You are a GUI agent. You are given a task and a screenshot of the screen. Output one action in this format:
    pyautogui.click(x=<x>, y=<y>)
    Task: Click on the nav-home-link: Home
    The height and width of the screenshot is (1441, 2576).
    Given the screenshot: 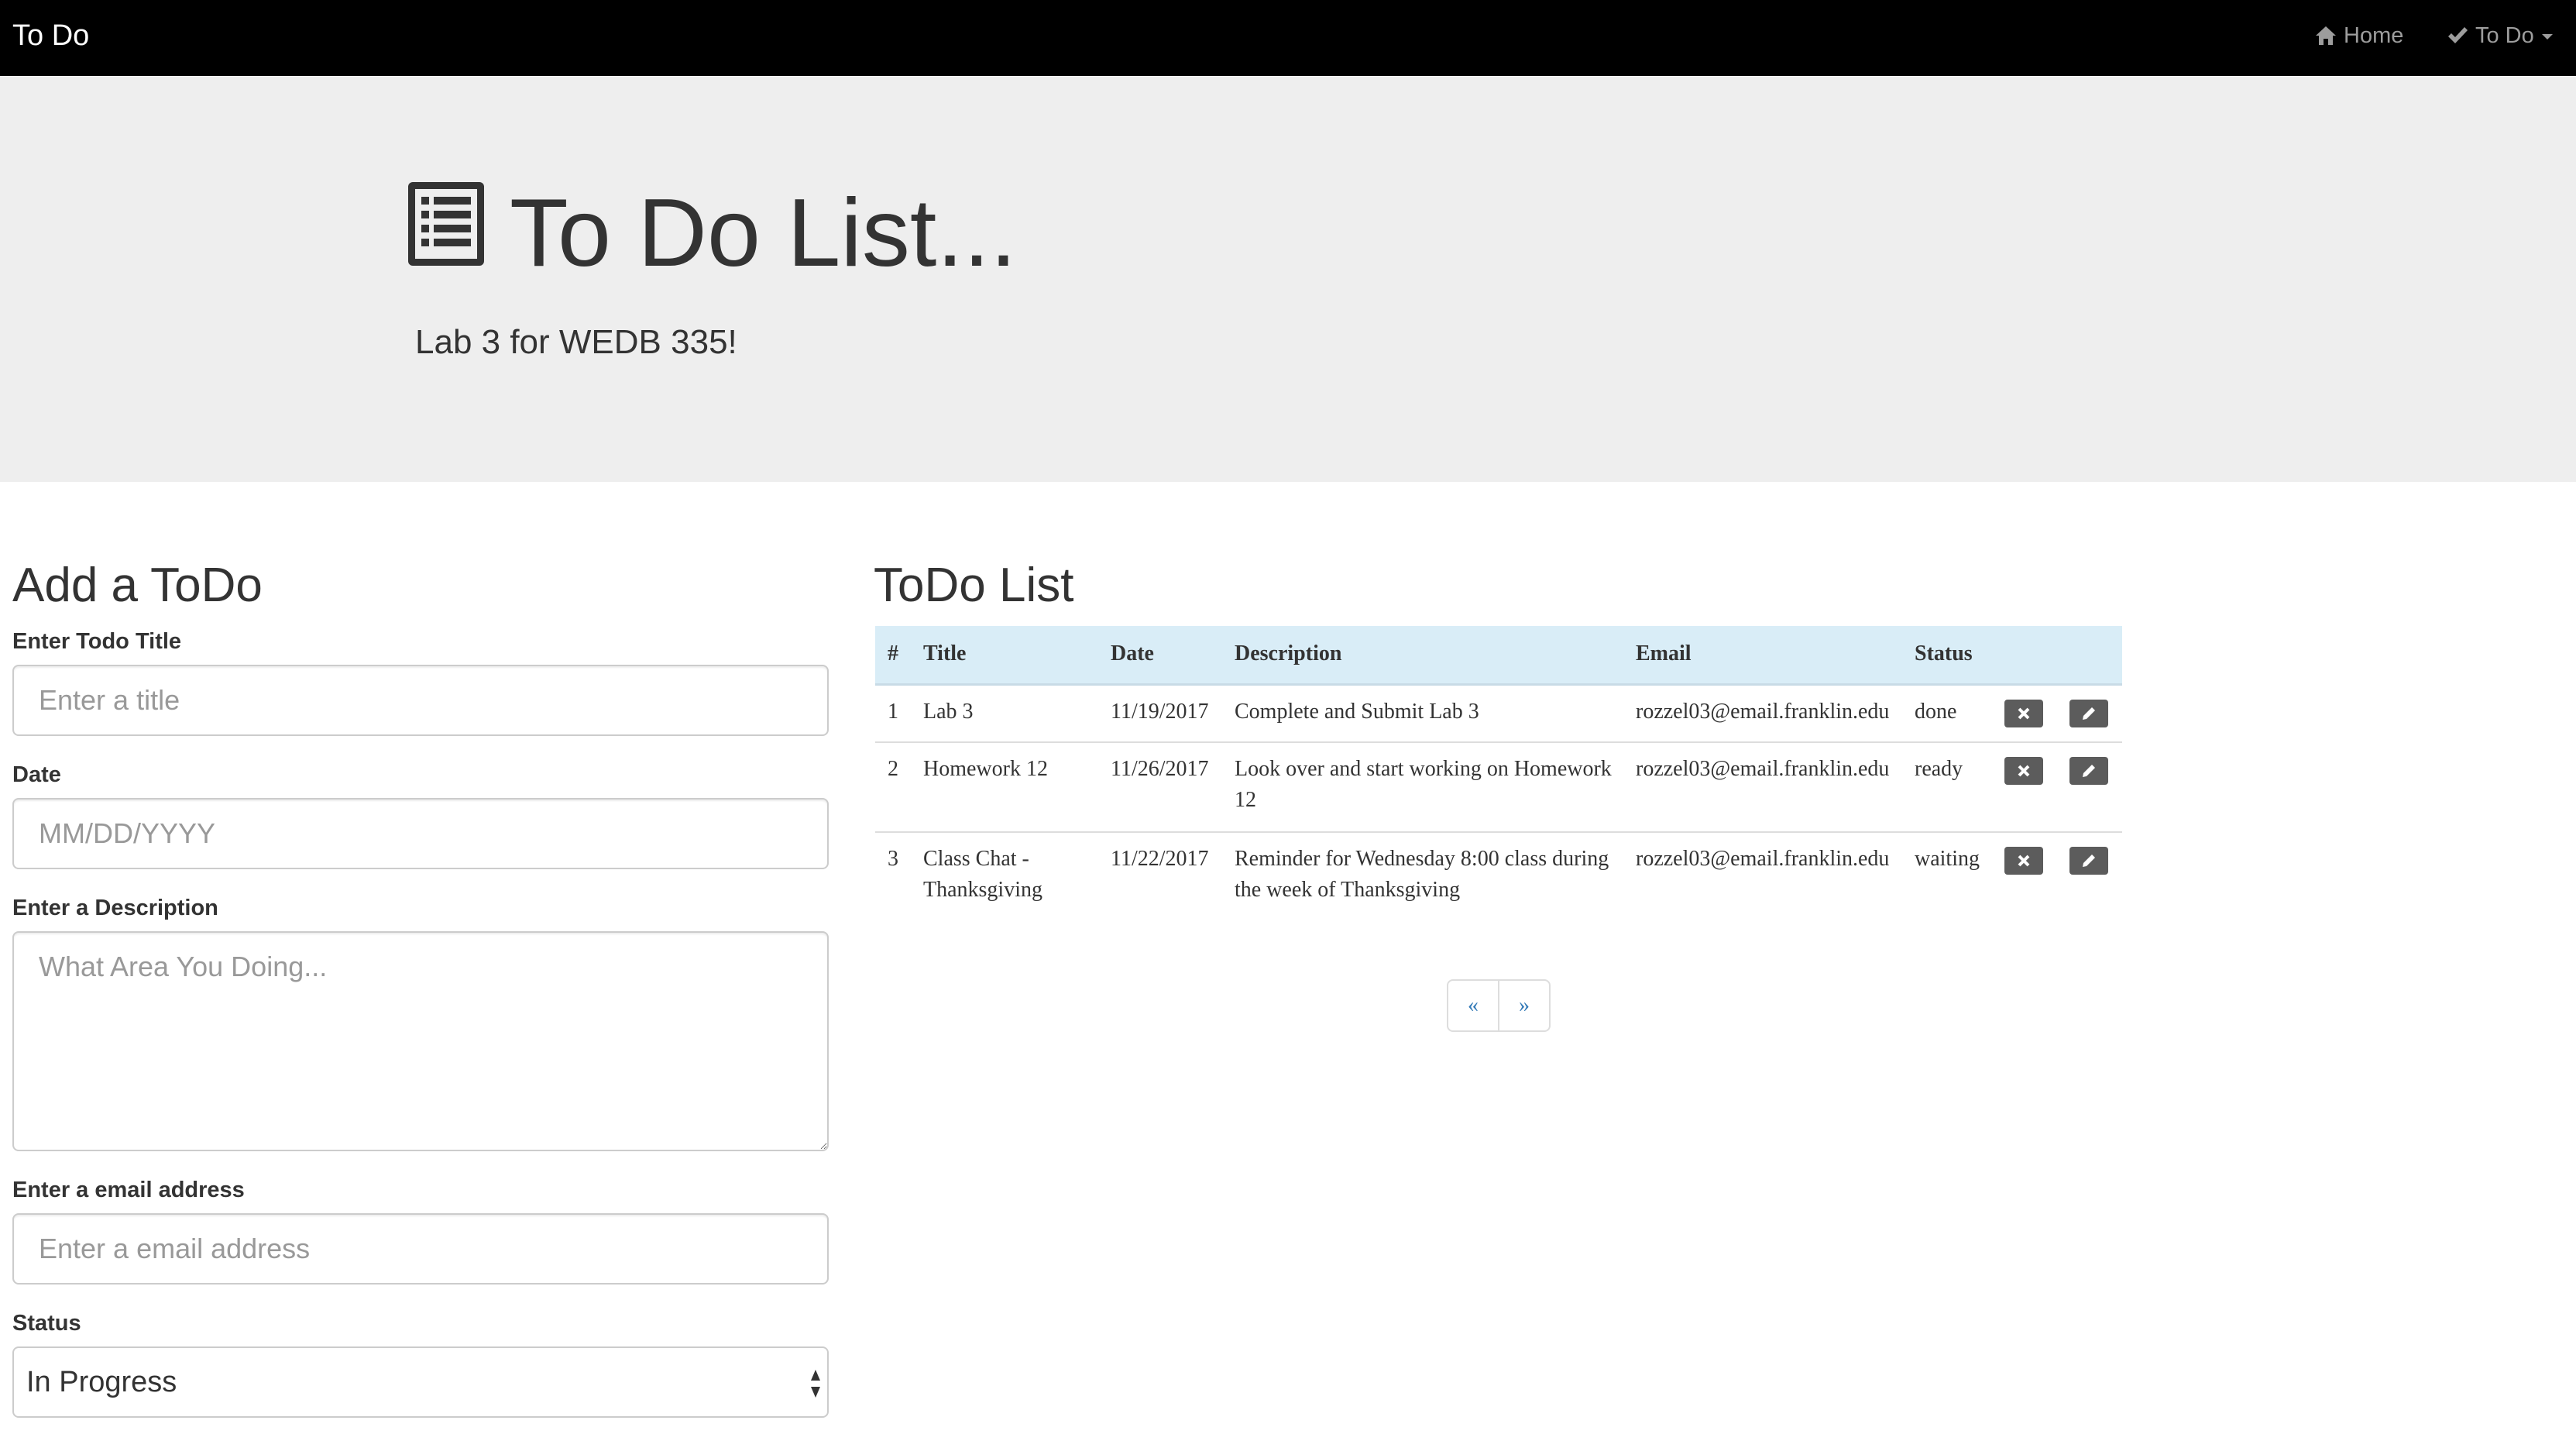 What is the action you would take?
    pyautogui.click(x=2358, y=36)
    